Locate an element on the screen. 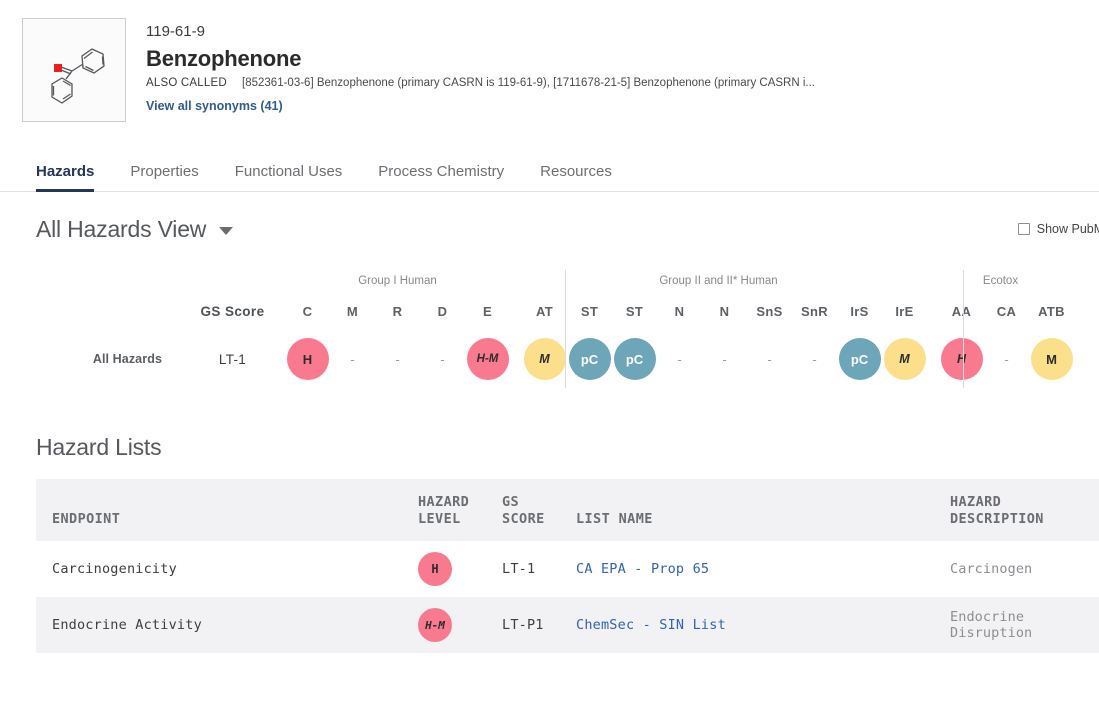 The image size is (1099, 705). hazard-cell-CA: - is located at coordinates (1006, 359).